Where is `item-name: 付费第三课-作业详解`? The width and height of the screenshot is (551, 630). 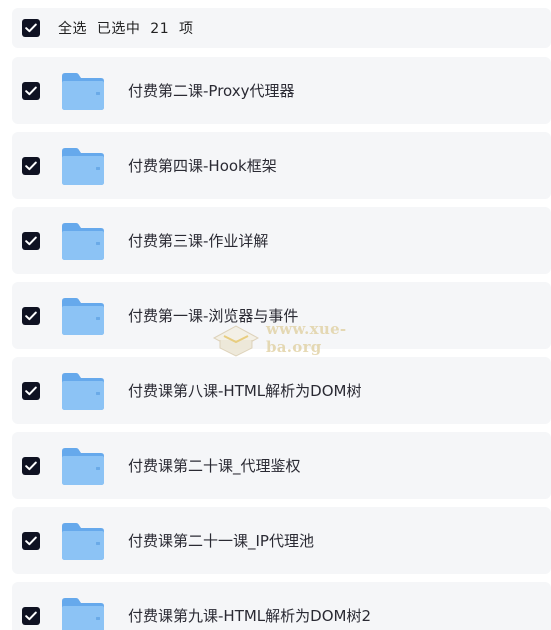 item-name: 付费第三课-作业详解 is located at coordinates (198, 241).